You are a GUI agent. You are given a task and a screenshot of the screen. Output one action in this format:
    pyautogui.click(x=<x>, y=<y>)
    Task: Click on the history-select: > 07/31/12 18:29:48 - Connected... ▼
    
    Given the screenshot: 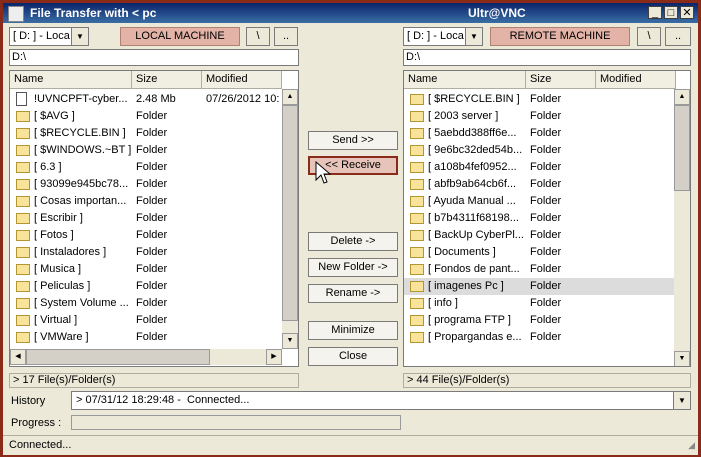 What is the action you would take?
    pyautogui.click(x=381, y=400)
    